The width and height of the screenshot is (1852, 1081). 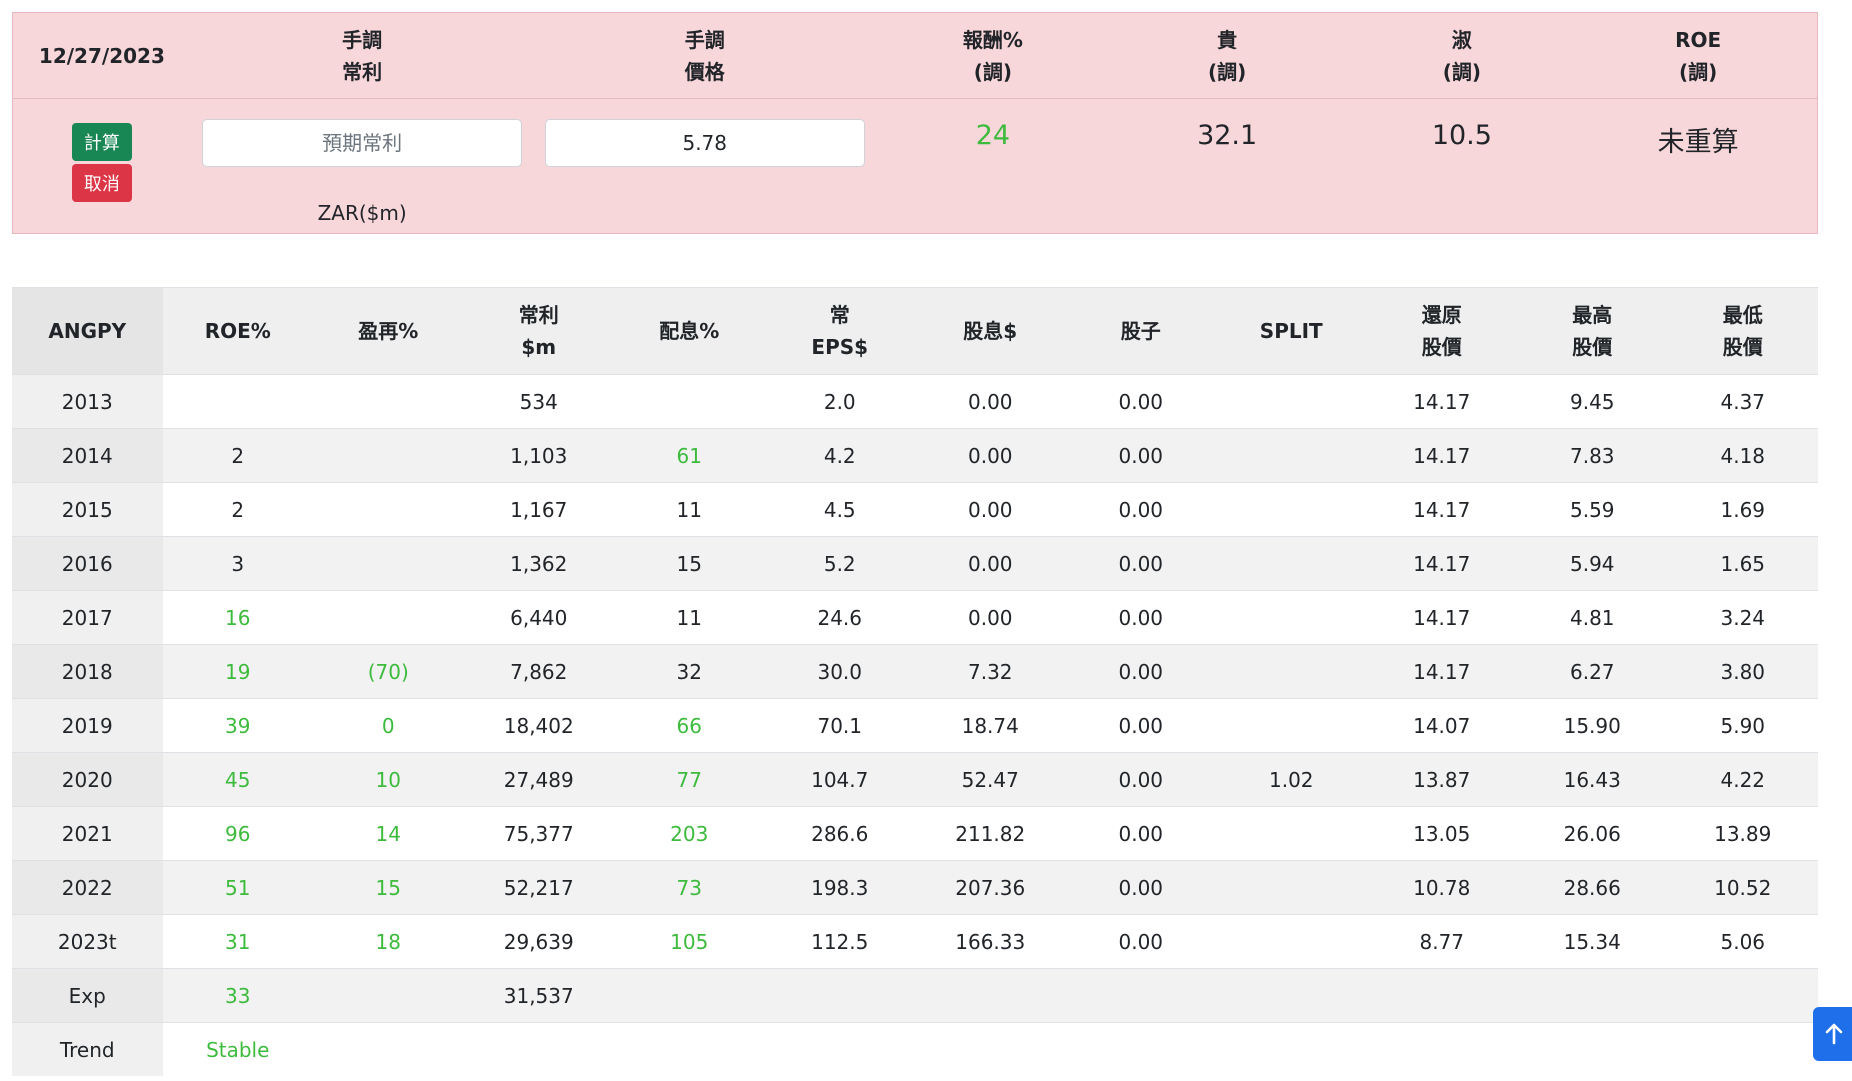 What do you see at coordinates (87, 887) in the screenshot?
I see `row-year-cell: 2022` at bounding box center [87, 887].